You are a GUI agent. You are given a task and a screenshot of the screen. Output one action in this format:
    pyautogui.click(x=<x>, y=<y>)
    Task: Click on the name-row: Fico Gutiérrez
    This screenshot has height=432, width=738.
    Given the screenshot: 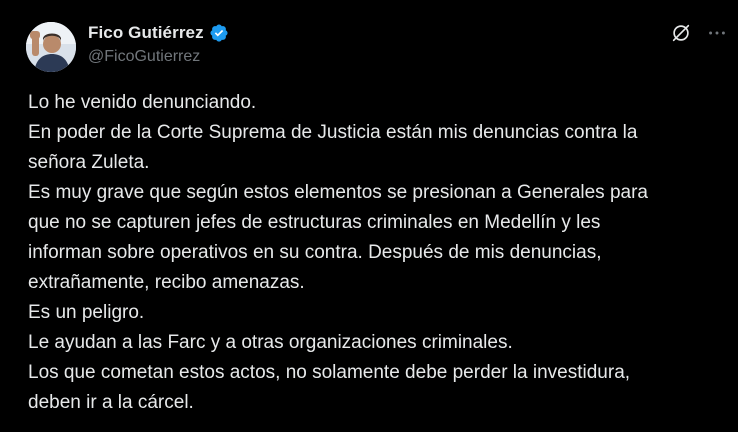 What is the action you would take?
    pyautogui.click(x=158, y=33)
    